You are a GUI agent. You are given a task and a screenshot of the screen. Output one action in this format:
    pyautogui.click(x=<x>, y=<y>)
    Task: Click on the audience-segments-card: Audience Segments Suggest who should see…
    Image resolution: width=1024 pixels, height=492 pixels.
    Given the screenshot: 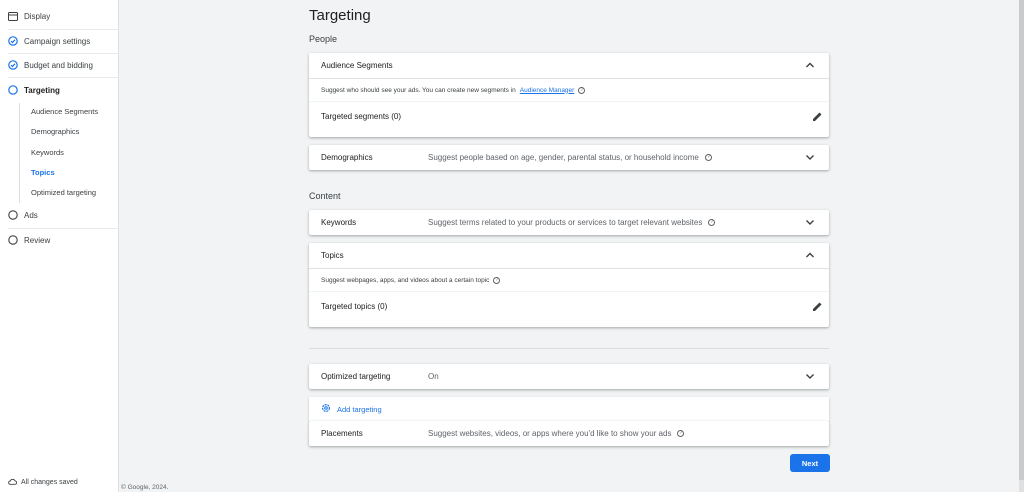 What is the action you would take?
    pyautogui.click(x=569, y=95)
    